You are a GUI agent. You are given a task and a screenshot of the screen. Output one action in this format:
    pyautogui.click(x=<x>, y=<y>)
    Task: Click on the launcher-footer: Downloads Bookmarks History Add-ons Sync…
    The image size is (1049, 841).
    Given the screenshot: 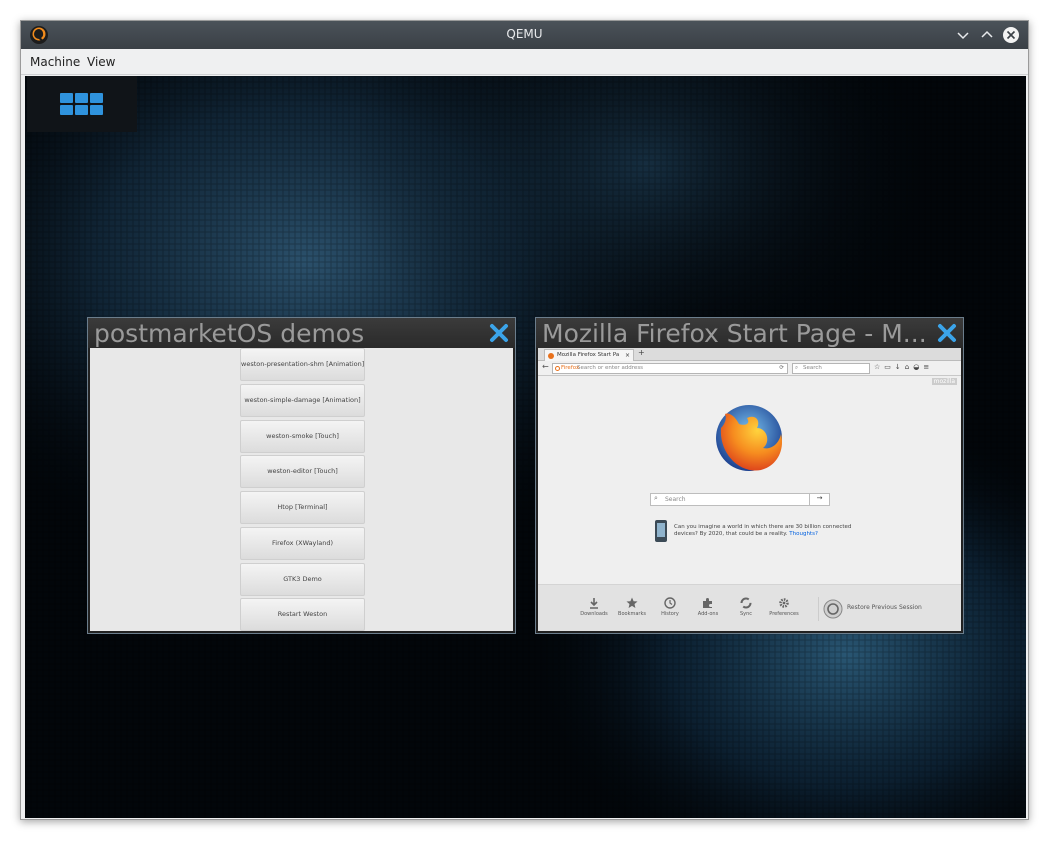 What is the action you would take?
    pyautogui.click(x=749, y=607)
    